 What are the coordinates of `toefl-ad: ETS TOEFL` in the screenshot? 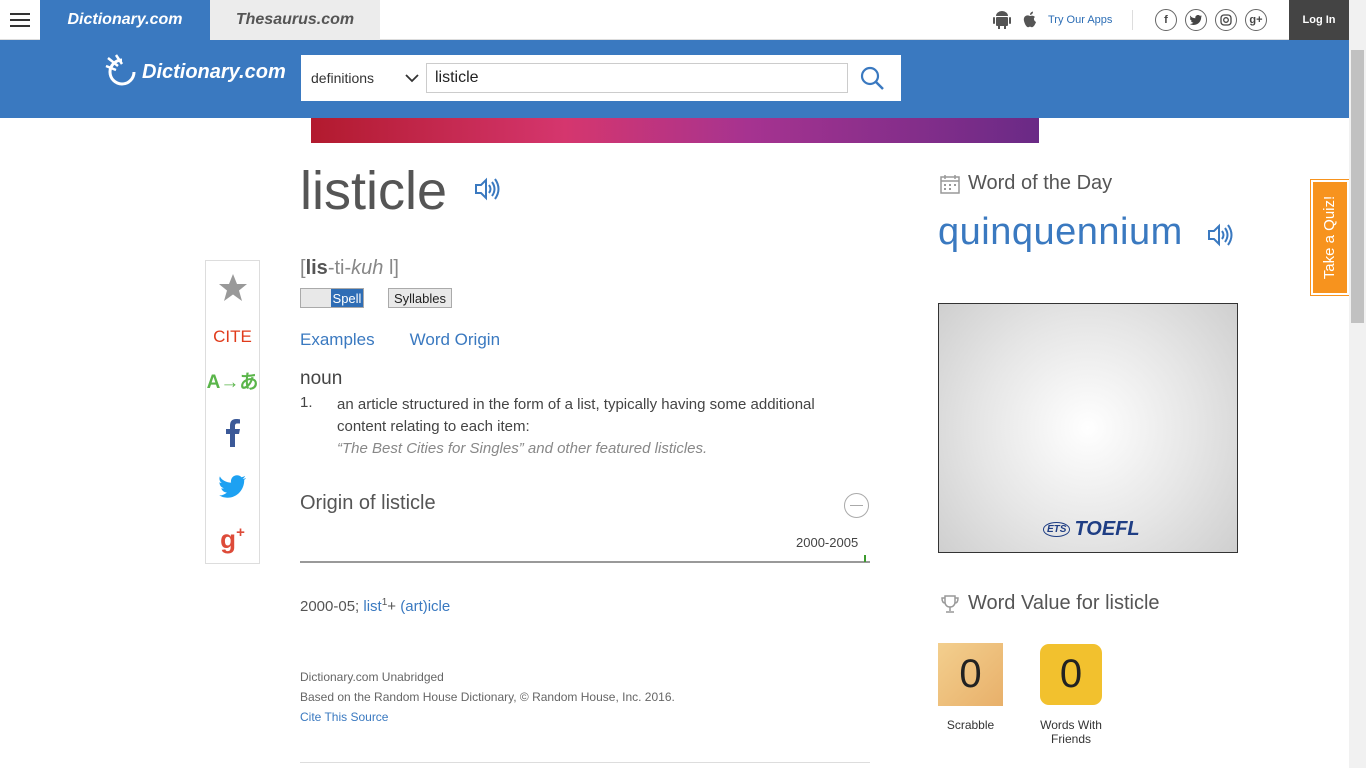 It's located at (1088, 428).